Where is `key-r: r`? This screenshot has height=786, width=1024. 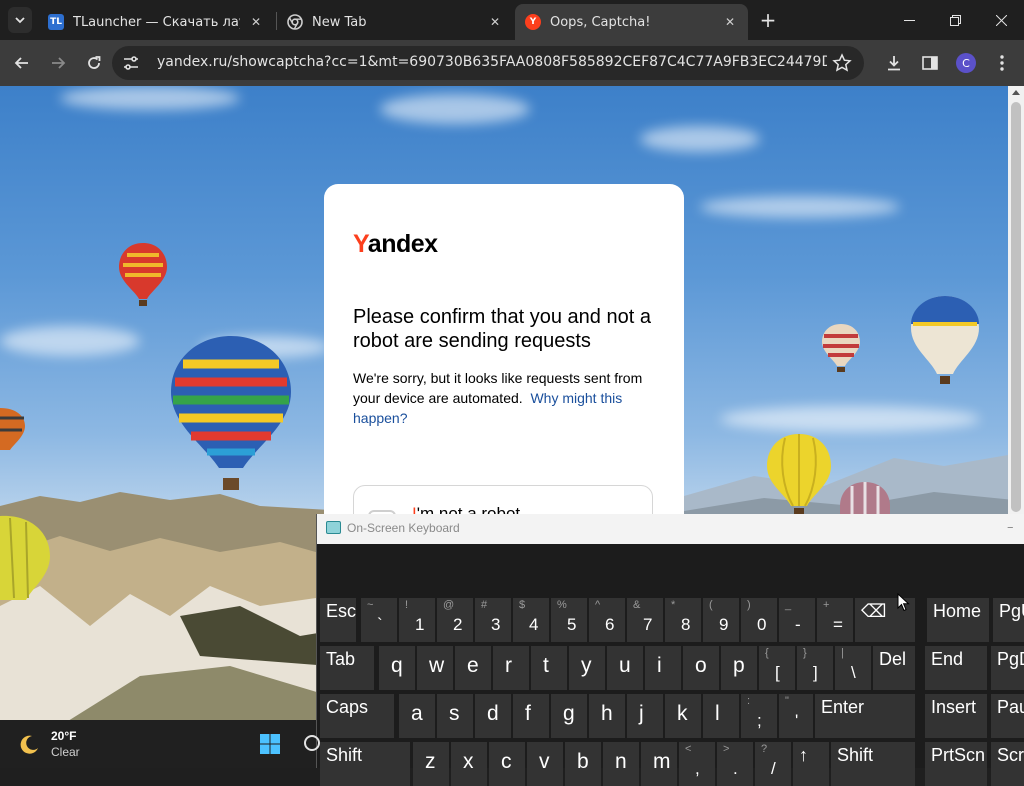
key-r: r is located at coordinates (511, 668).